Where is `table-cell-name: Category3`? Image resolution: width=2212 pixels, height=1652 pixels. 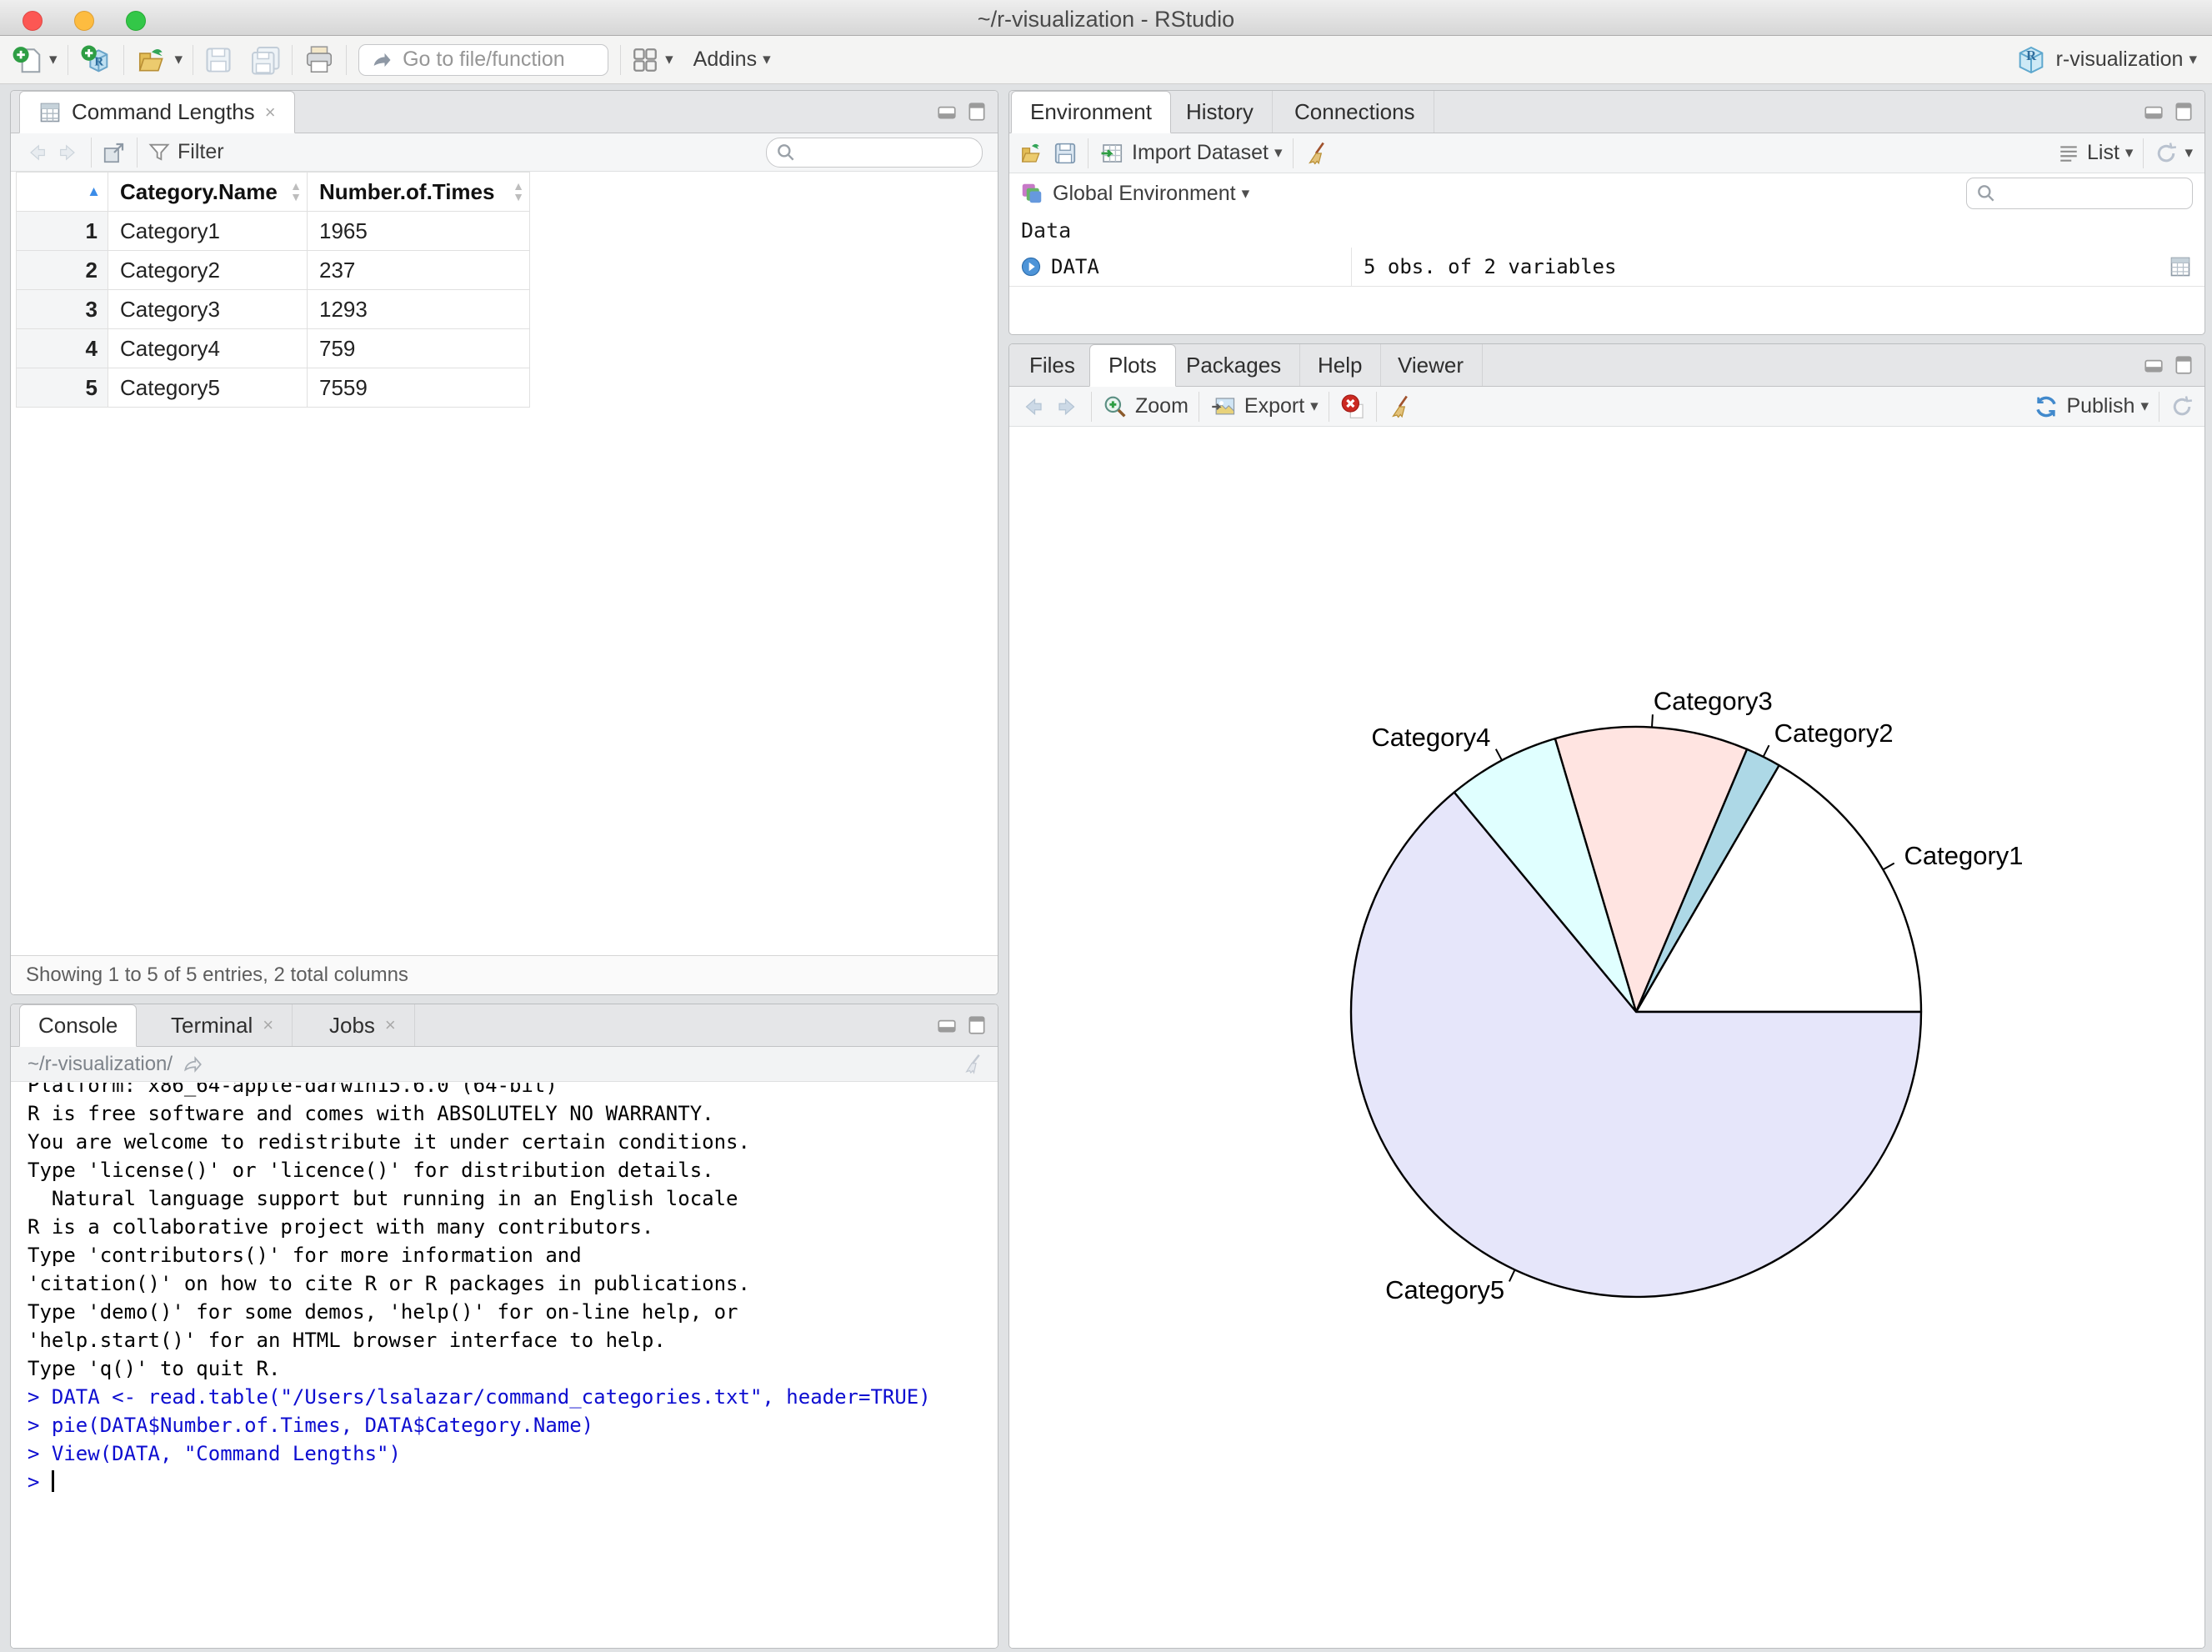 table-cell-name: Category3 is located at coordinates (207, 309).